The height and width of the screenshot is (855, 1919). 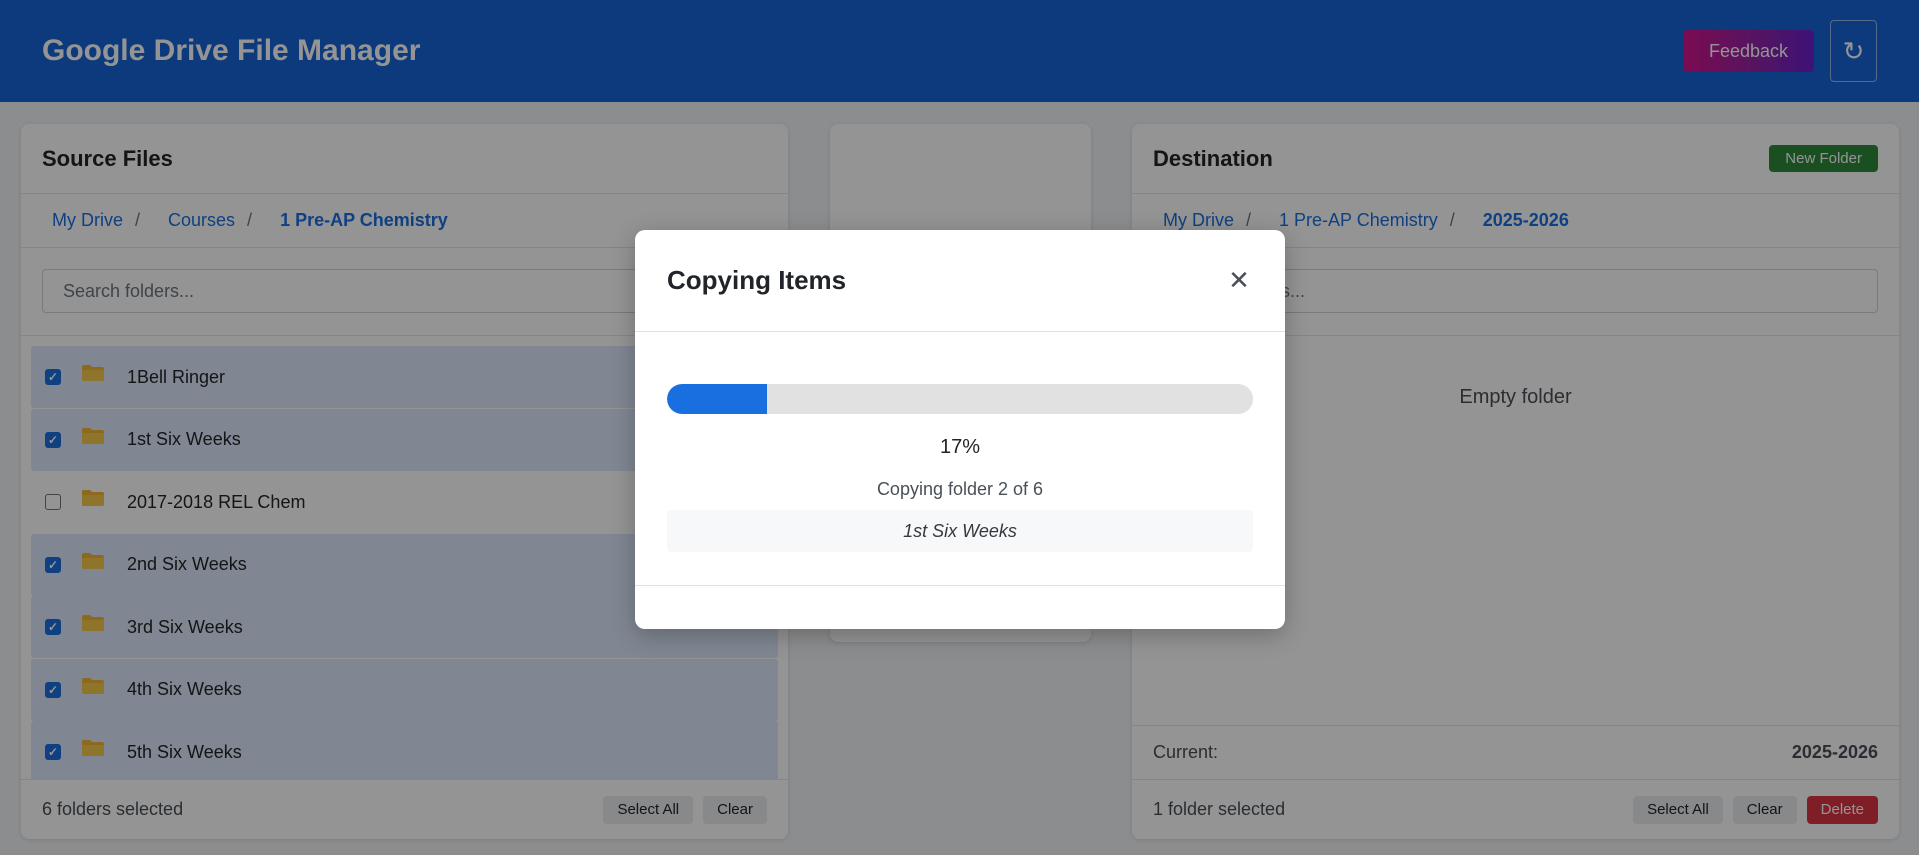 I want to click on modal-header: Copying Items ✕, so click(x=960, y=281).